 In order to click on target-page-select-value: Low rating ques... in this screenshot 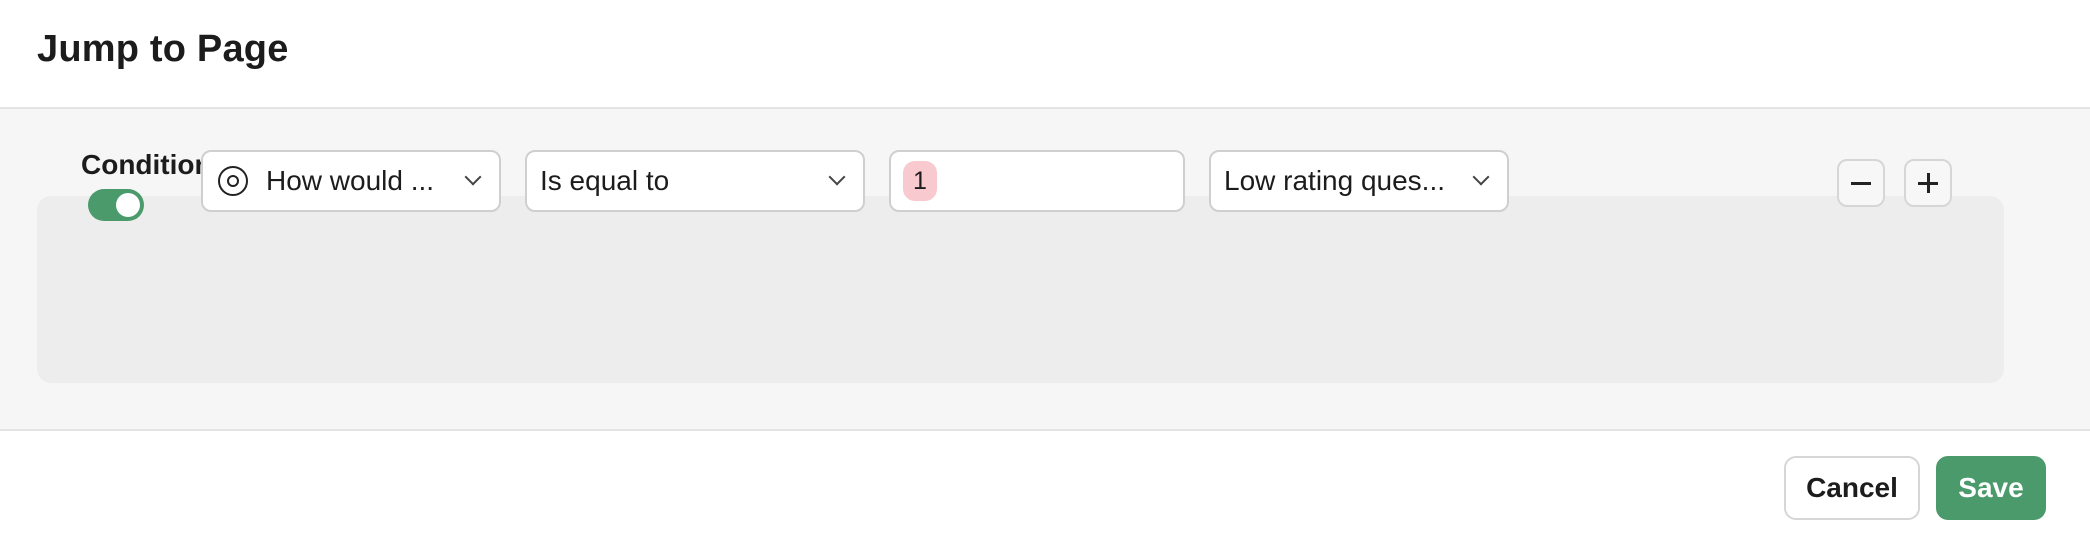, I will do `click(1335, 180)`.